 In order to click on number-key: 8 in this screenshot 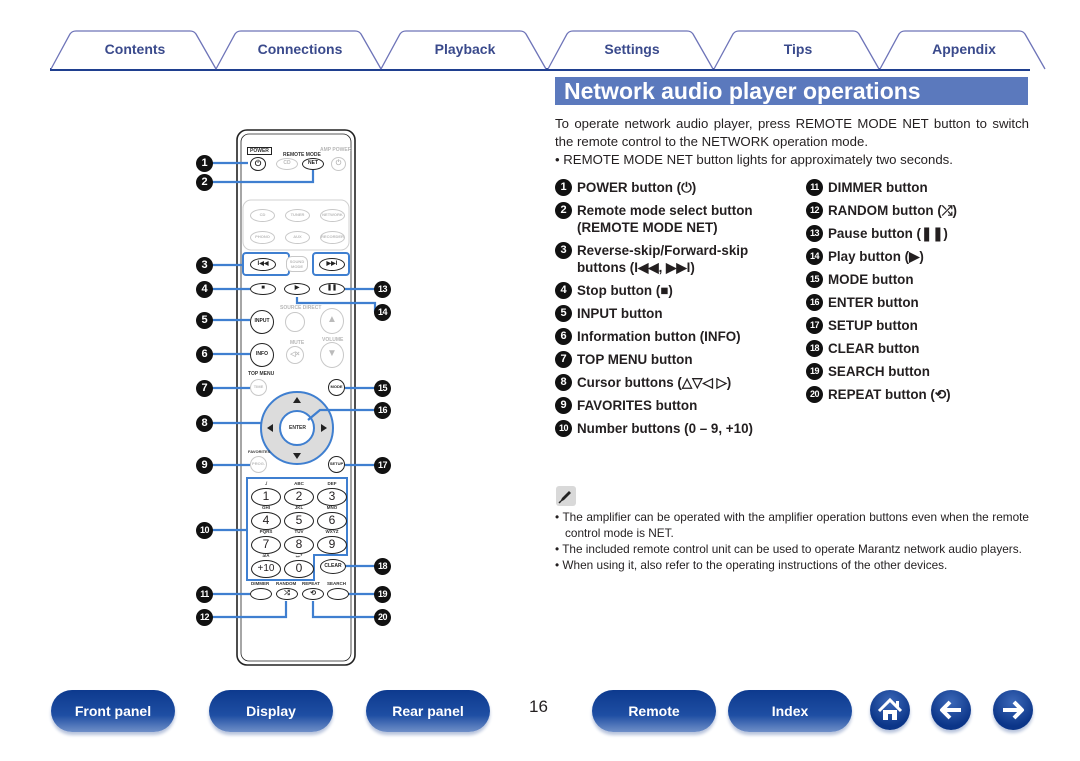, I will do `click(299, 545)`.